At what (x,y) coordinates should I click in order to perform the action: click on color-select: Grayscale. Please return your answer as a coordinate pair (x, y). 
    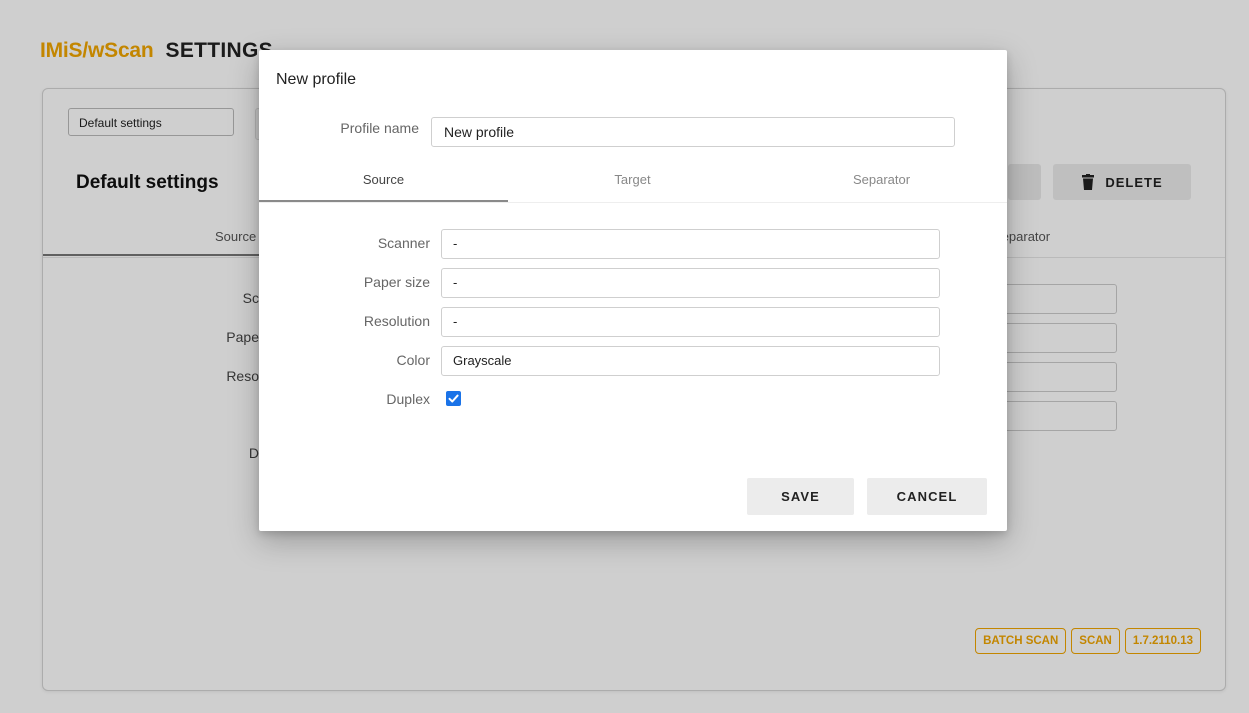
    Looking at the image, I should click on (690, 361).